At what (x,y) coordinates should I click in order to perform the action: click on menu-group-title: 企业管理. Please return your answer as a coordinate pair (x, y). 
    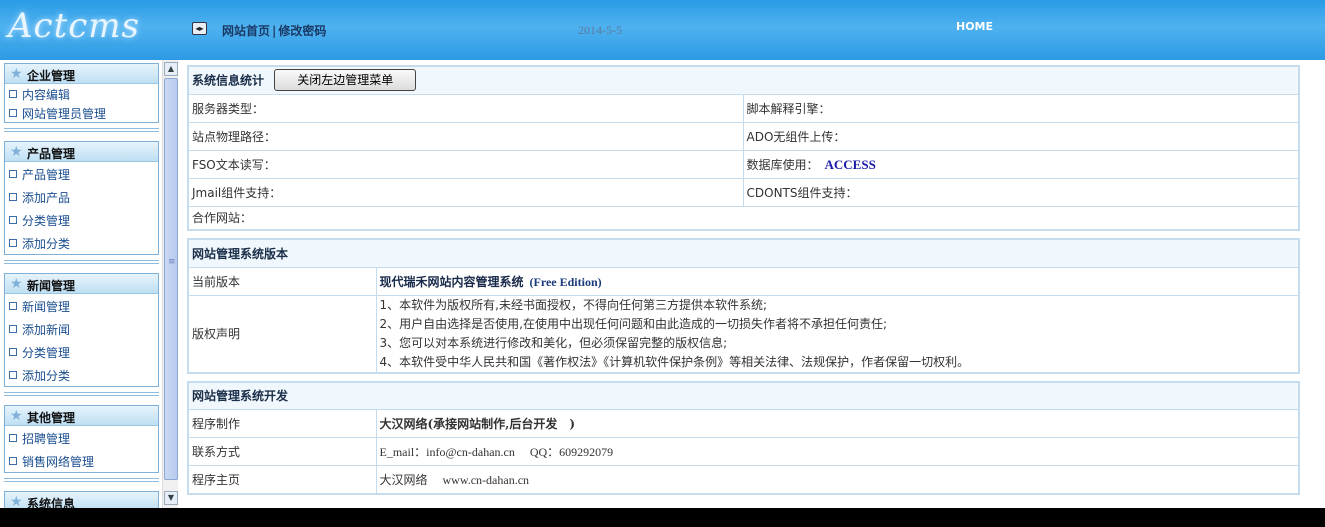
    Looking at the image, I should click on (51, 76).